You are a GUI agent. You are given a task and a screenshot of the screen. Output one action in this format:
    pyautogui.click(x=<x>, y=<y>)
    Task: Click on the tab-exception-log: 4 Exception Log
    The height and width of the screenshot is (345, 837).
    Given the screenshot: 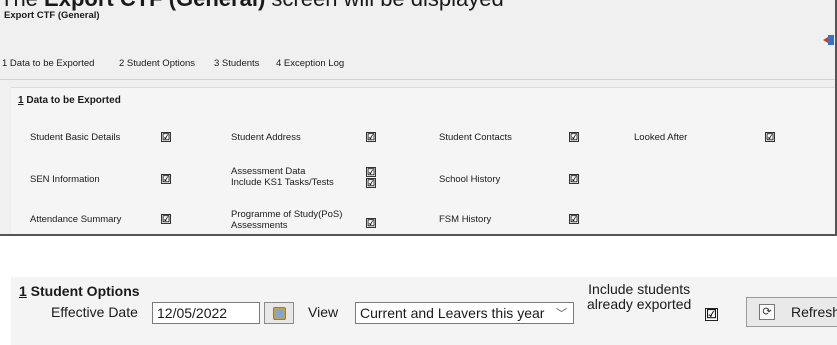 What is the action you would take?
    pyautogui.click(x=310, y=63)
    